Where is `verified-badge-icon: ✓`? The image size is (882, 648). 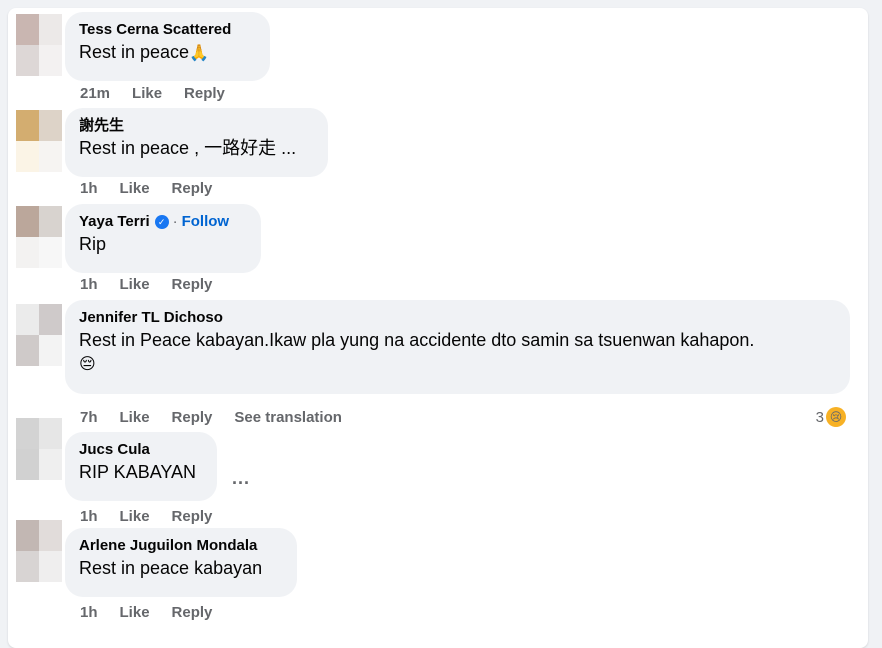
verified-badge-icon: ✓ is located at coordinates (161, 222).